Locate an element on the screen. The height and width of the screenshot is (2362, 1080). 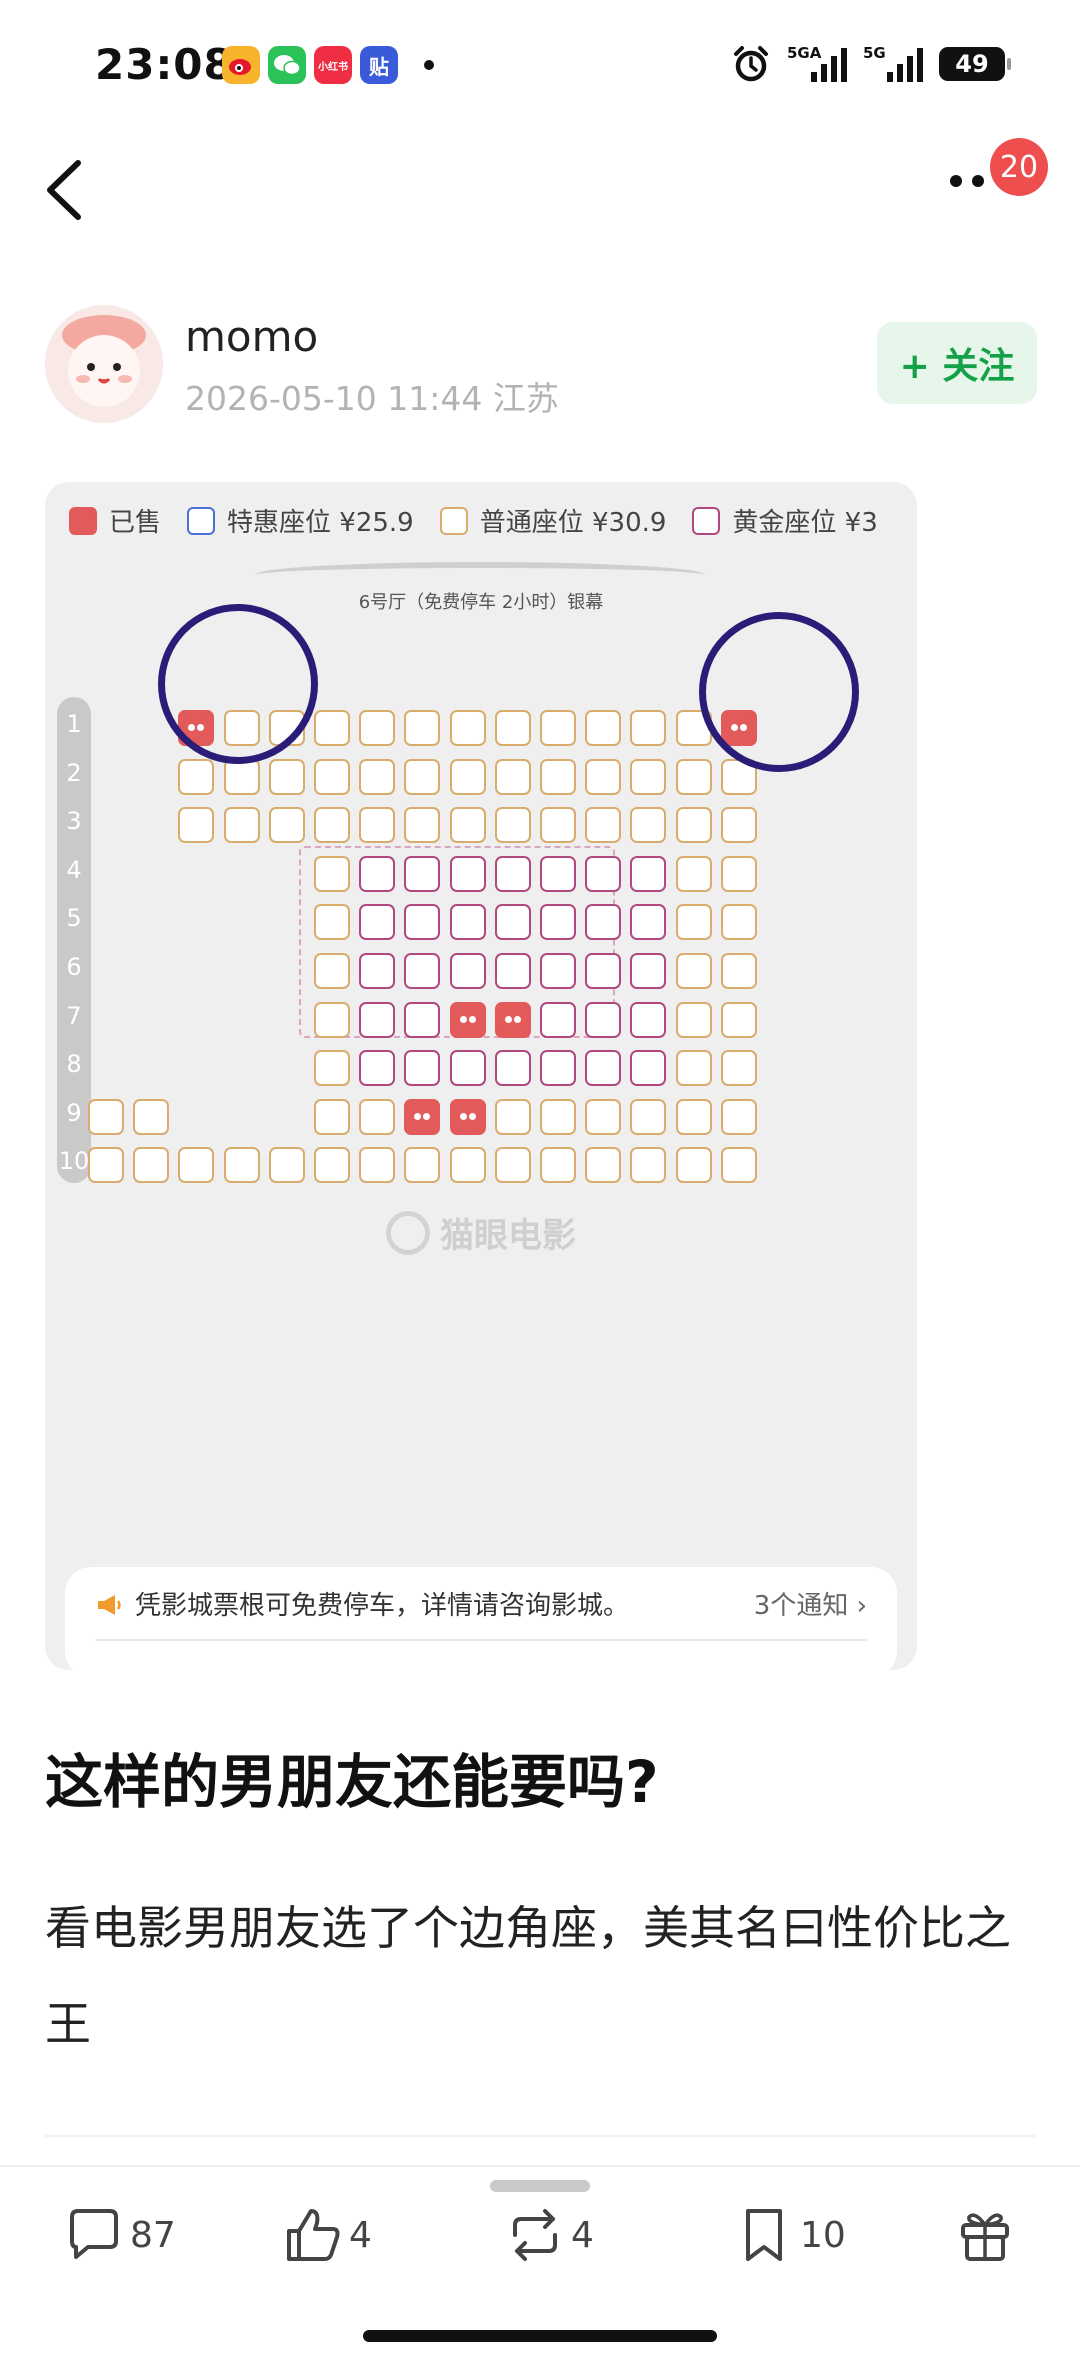
comment-button: 87 is located at coordinates (120, 2235).